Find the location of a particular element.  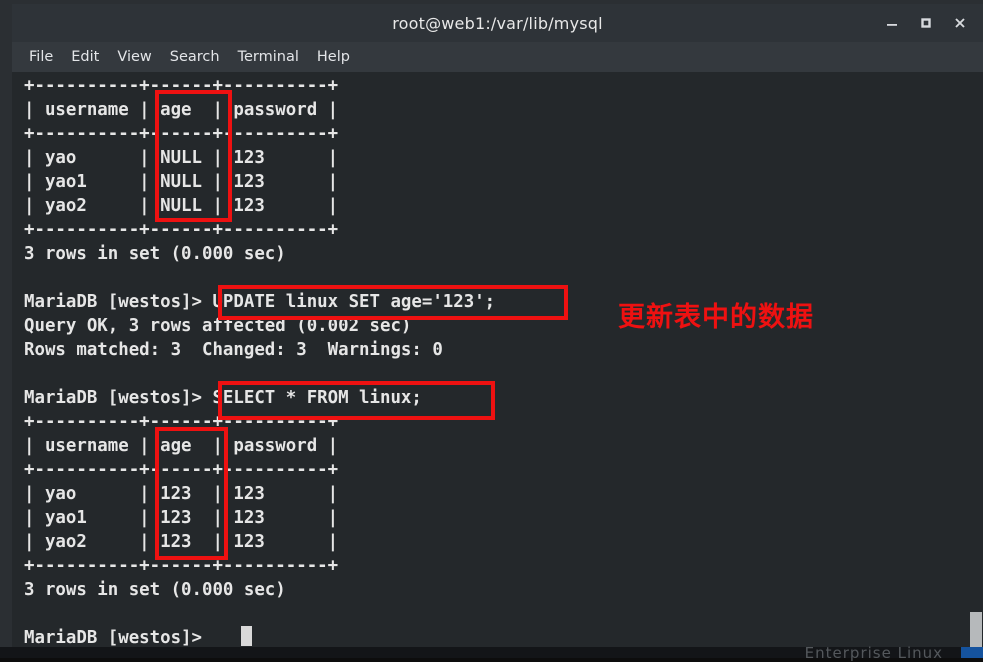

annotation-note-cn: 更新表中的数据 is located at coordinates (716, 317).